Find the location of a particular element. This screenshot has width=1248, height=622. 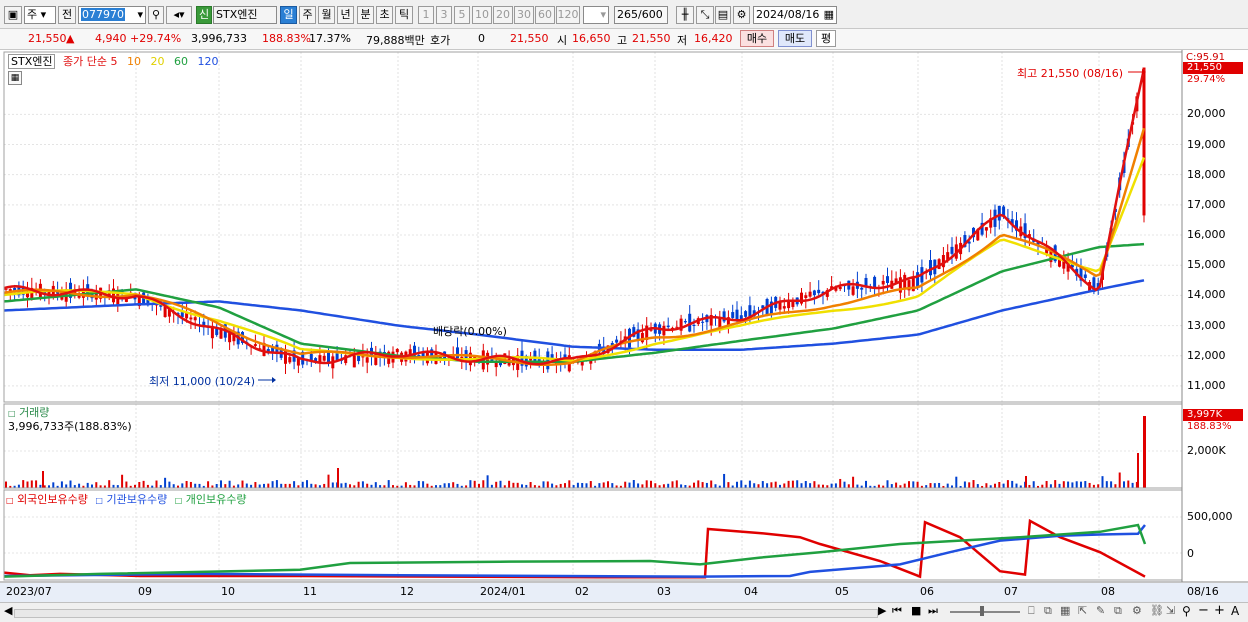

period-month: 월 is located at coordinates (326, 15).